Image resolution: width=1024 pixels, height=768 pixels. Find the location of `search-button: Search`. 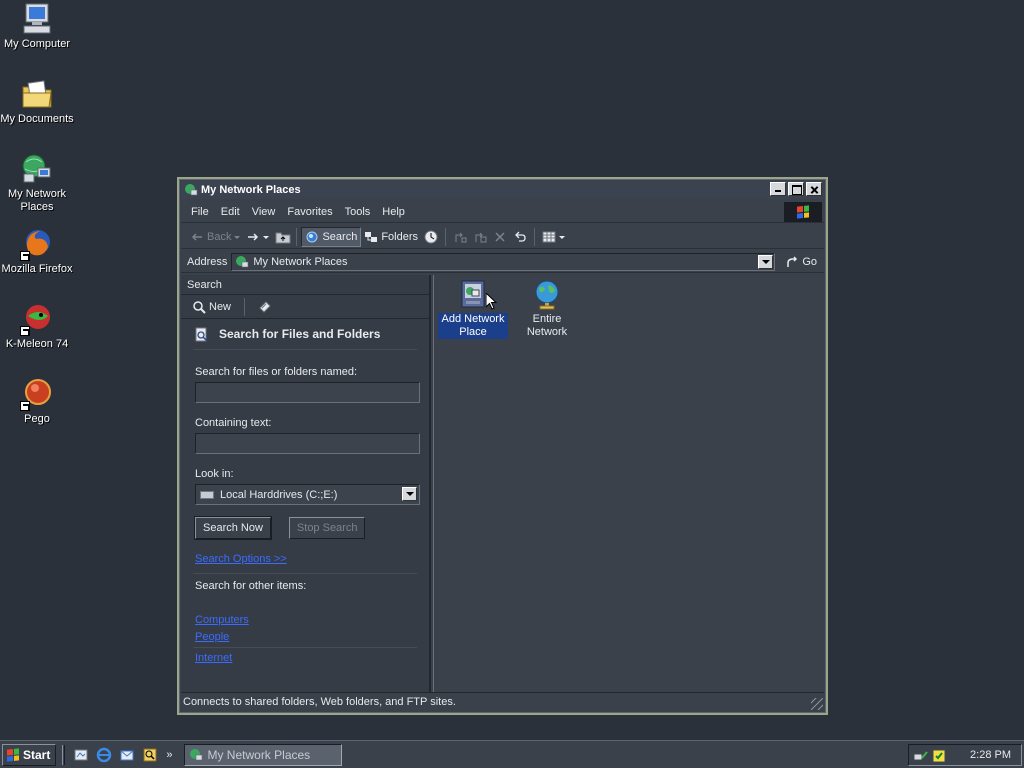

search-button: Search is located at coordinates (331, 236).